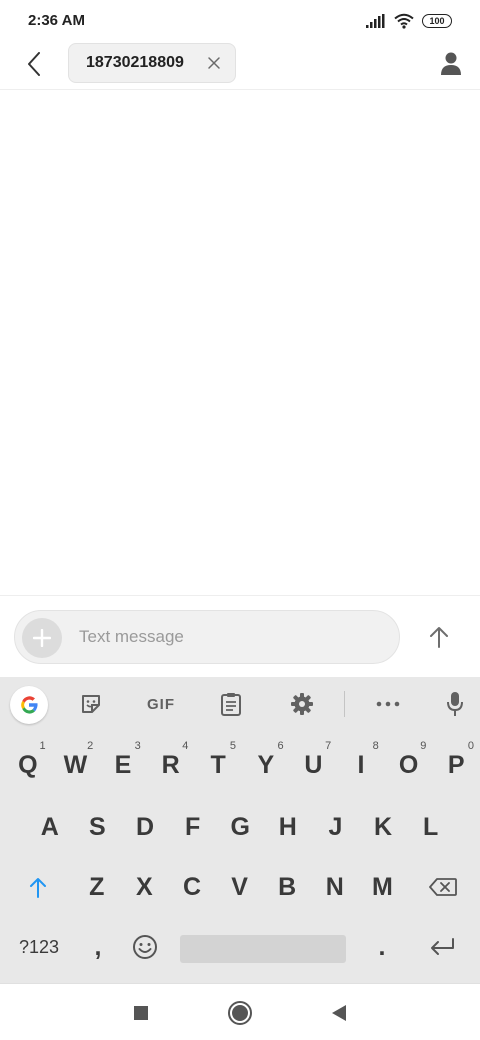  Describe the element at coordinates (42, 746) in the screenshot. I see `key-number-hint: 1` at that location.